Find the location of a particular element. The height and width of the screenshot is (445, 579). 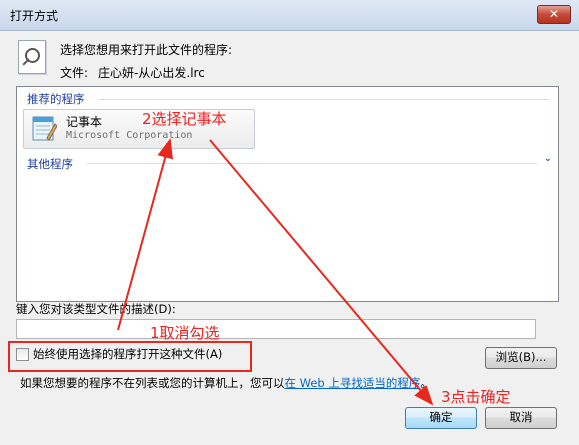

annotation-step1: 1取消勾选 is located at coordinates (185, 333).